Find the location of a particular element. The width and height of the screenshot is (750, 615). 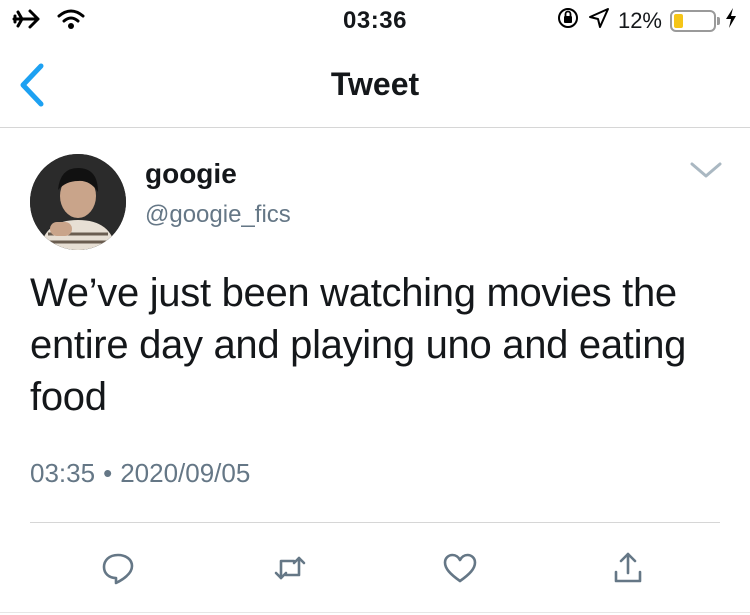

tweet-timestamp: 03:35 • 2020/09/05 is located at coordinates (140, 473).